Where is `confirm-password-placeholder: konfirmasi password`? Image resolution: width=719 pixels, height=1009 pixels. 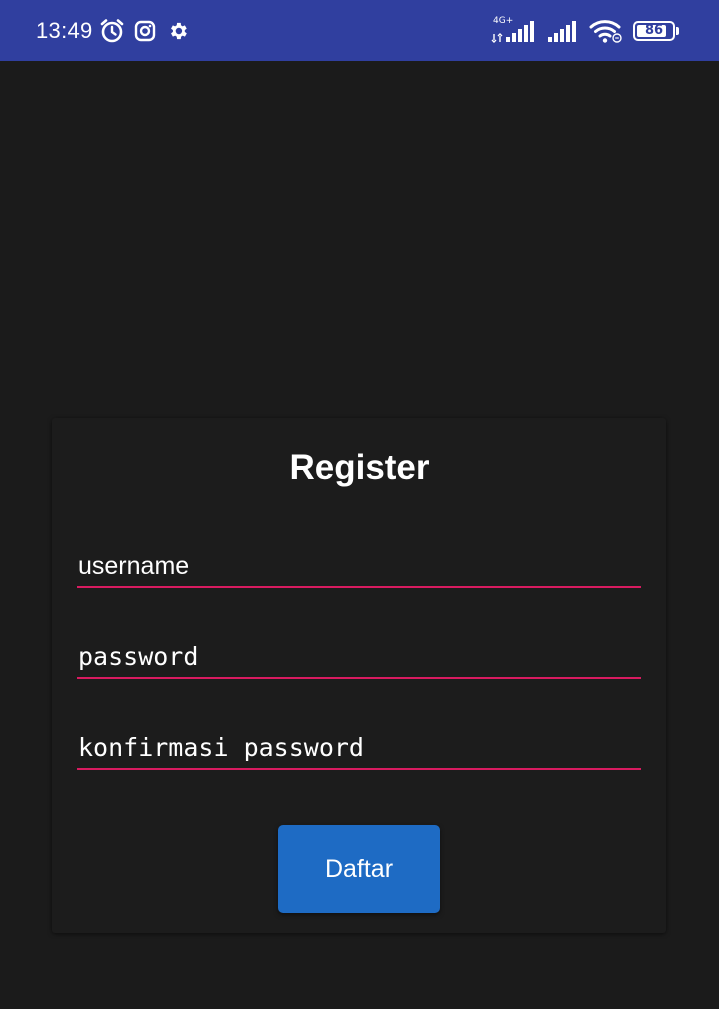
confirm-password-placeholder: konfirmasi password is located at coordinates (221, 747).